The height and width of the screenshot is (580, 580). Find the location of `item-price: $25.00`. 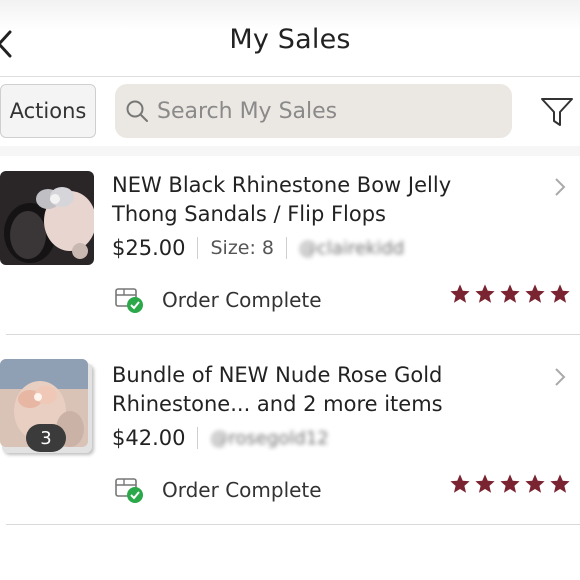

item-price: $25.00 is located at coordinates (149, 248).